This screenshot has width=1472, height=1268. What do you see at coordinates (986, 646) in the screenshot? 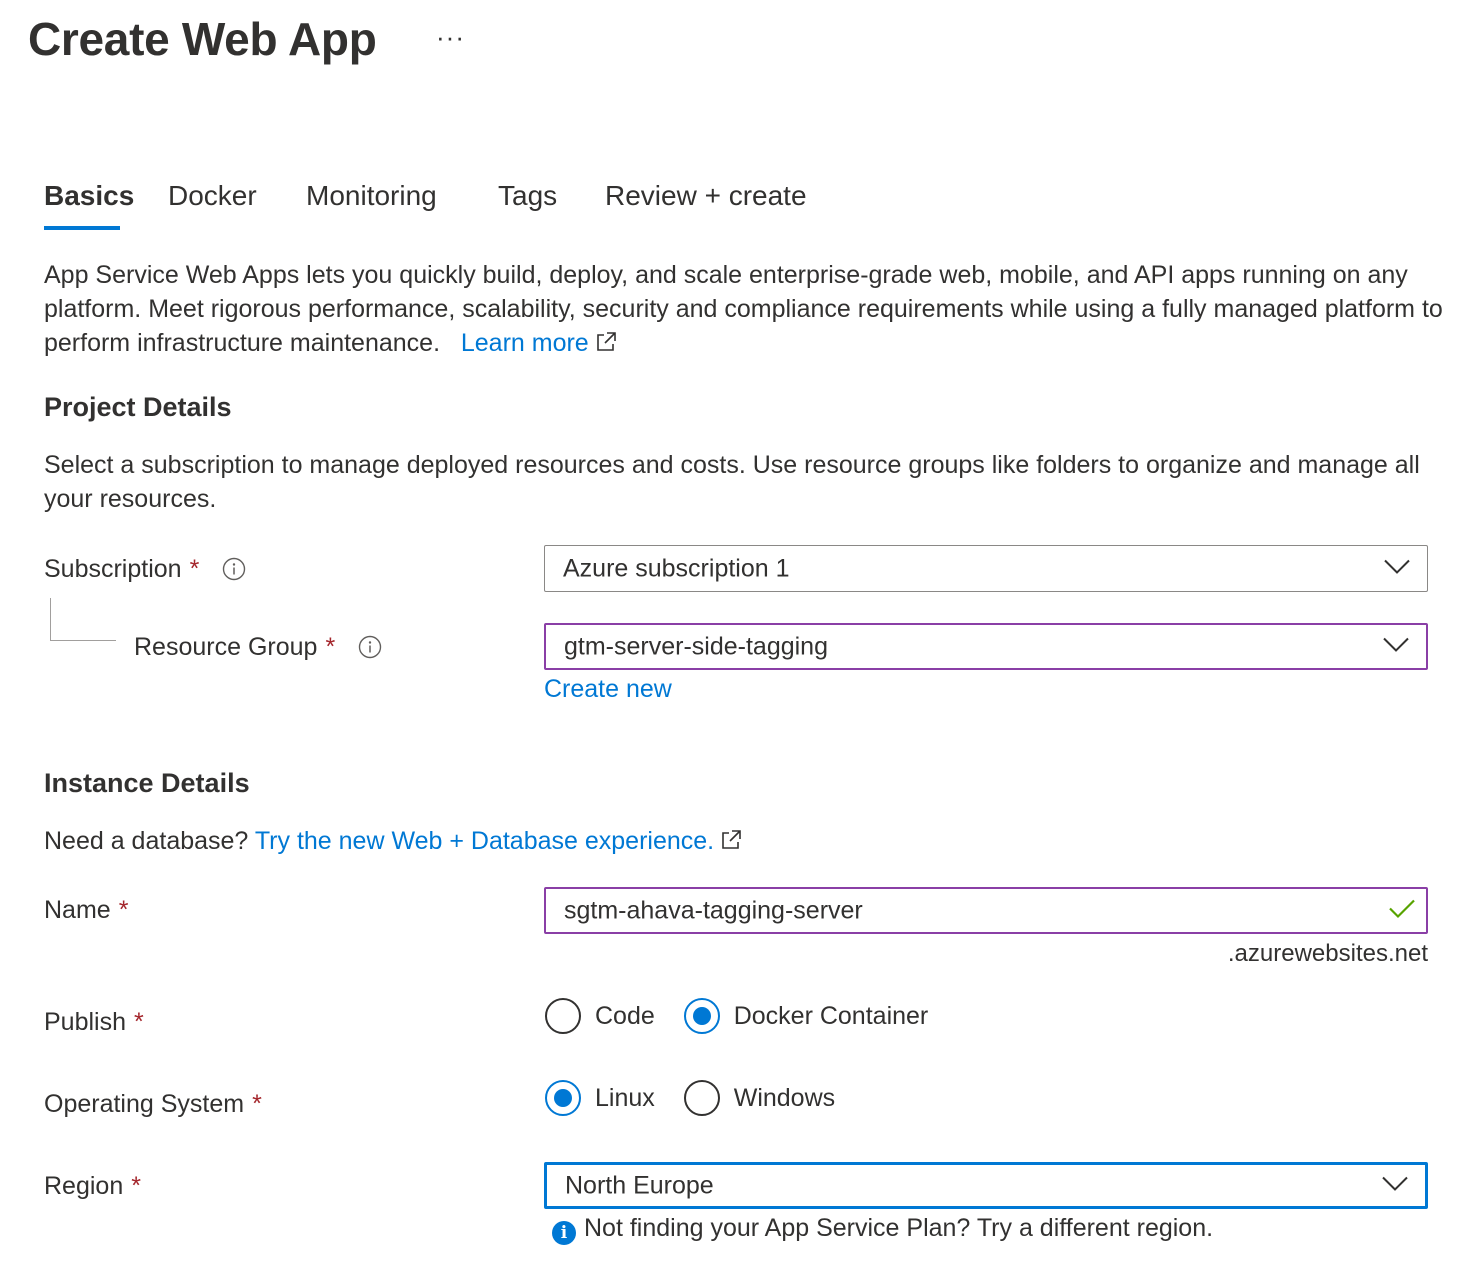
I see `resource-group-dropdown: gtm-server-side-tagging` at bounding box center [986, 646].